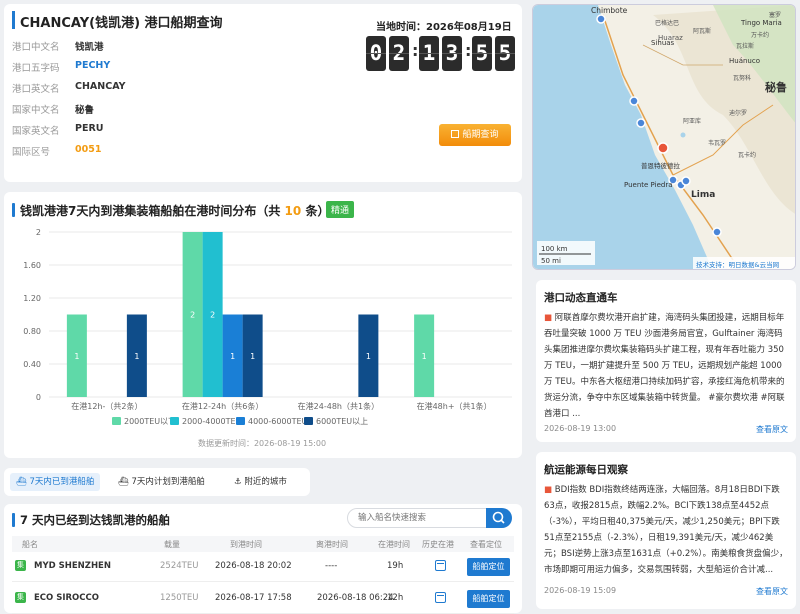 The image size is (800, 614). Describe the element at coordinates (62, 482) in the screenshot. I see `tab-label: 7天内已到港船舶` at that location.